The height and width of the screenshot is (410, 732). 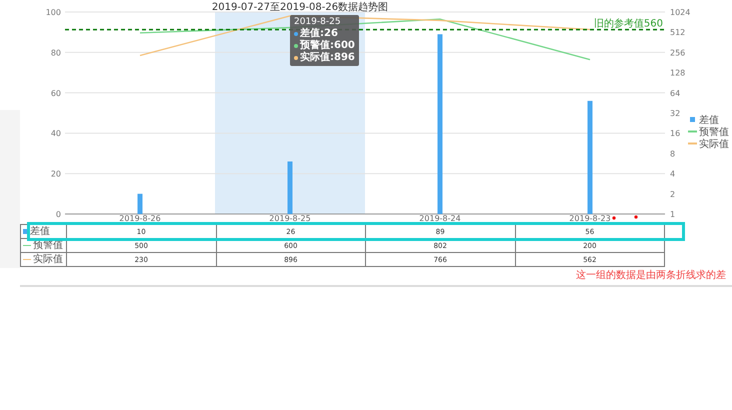 I want to click on x-axis-label: 2019-8-26, so click(x=140, y=218).